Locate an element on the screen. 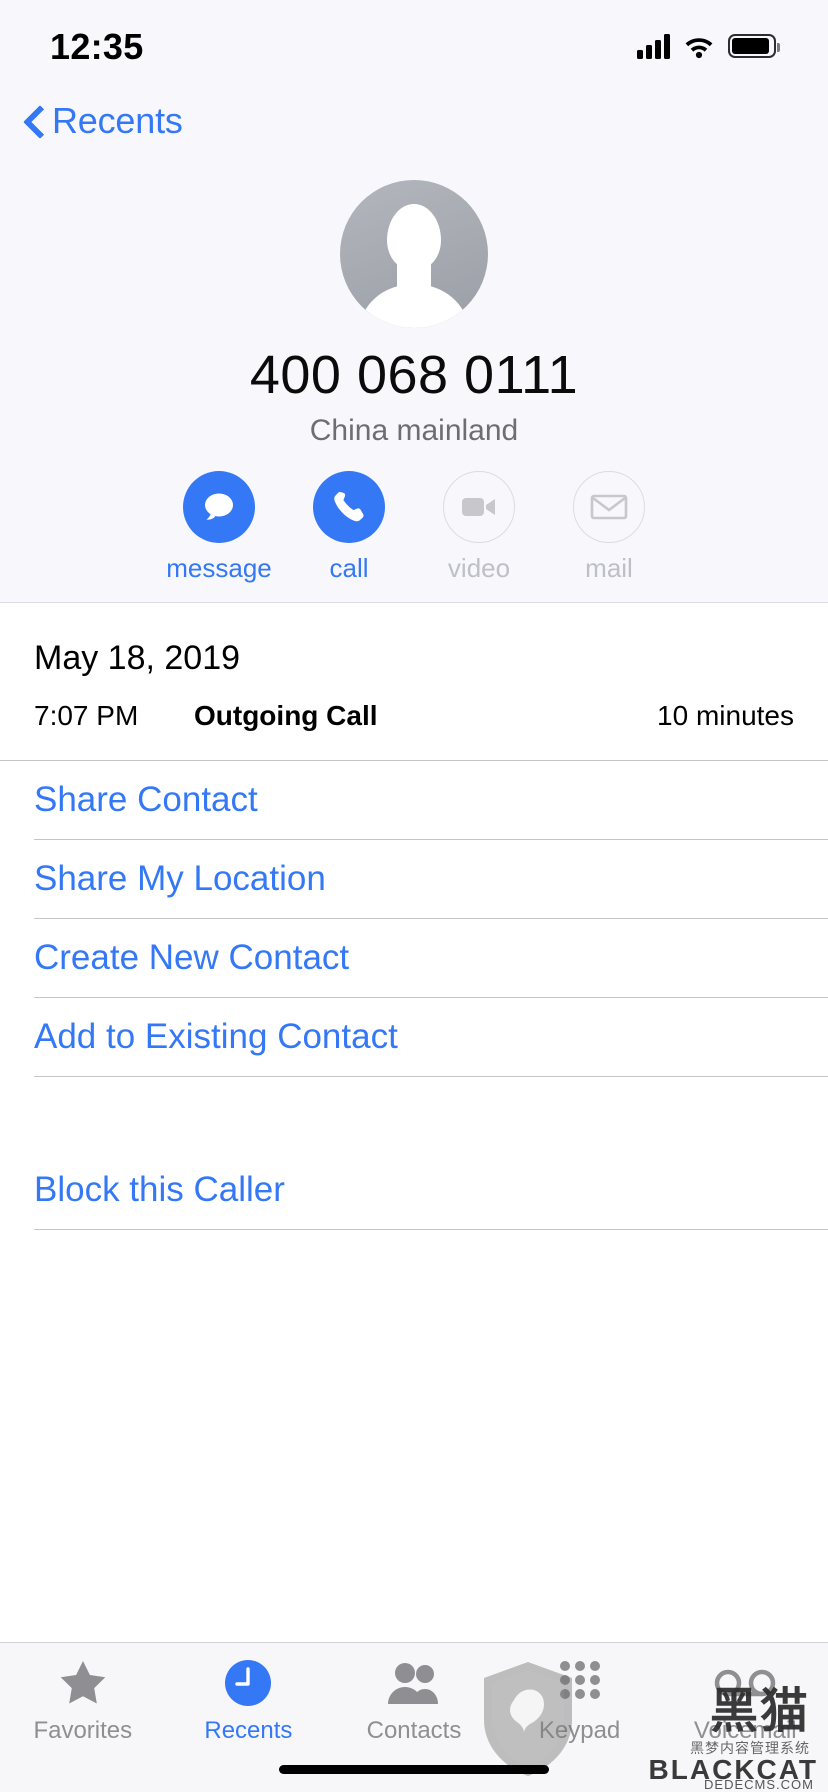  action-button-mail: mail is located at coordinates (609, 527).